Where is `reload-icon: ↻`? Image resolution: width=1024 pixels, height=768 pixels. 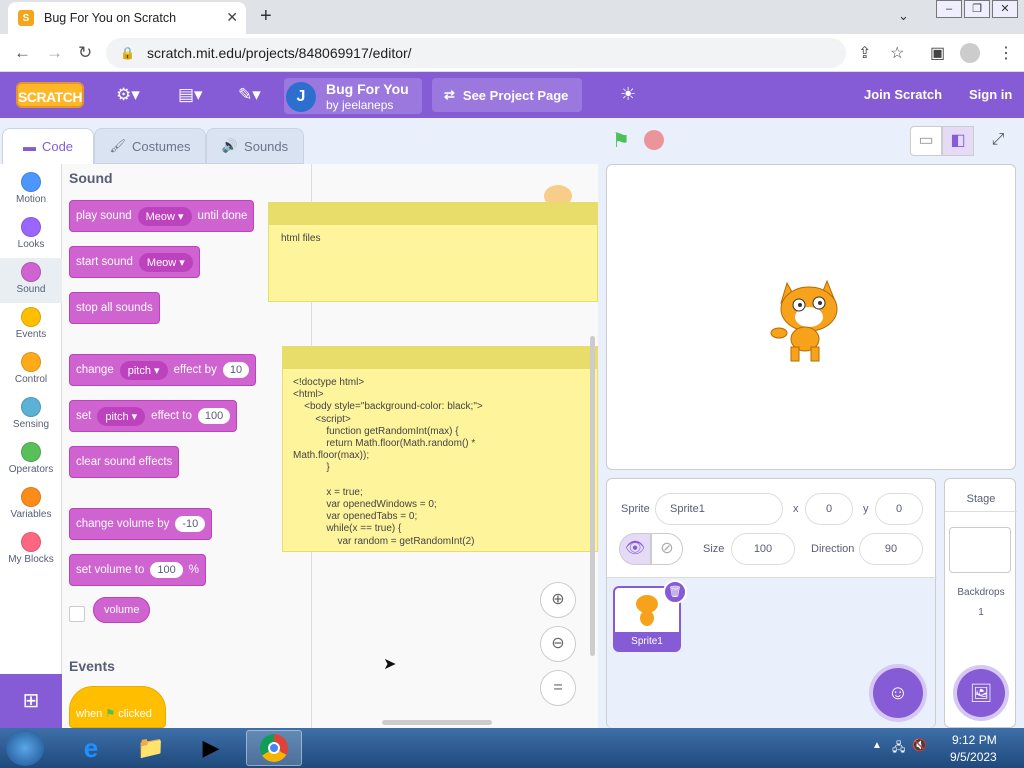 reload-icon: ↻ is located at coordinates (85, 53).